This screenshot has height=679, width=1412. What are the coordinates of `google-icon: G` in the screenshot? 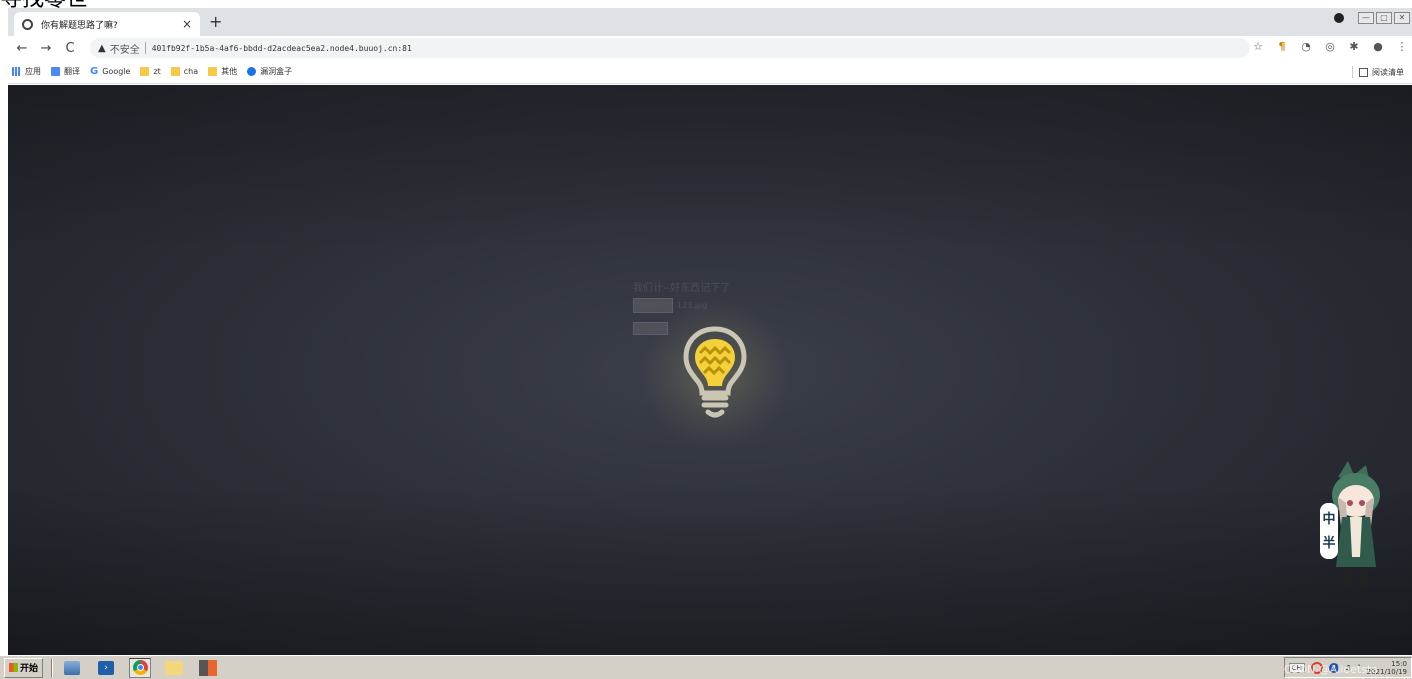 It's located at (94, 71).